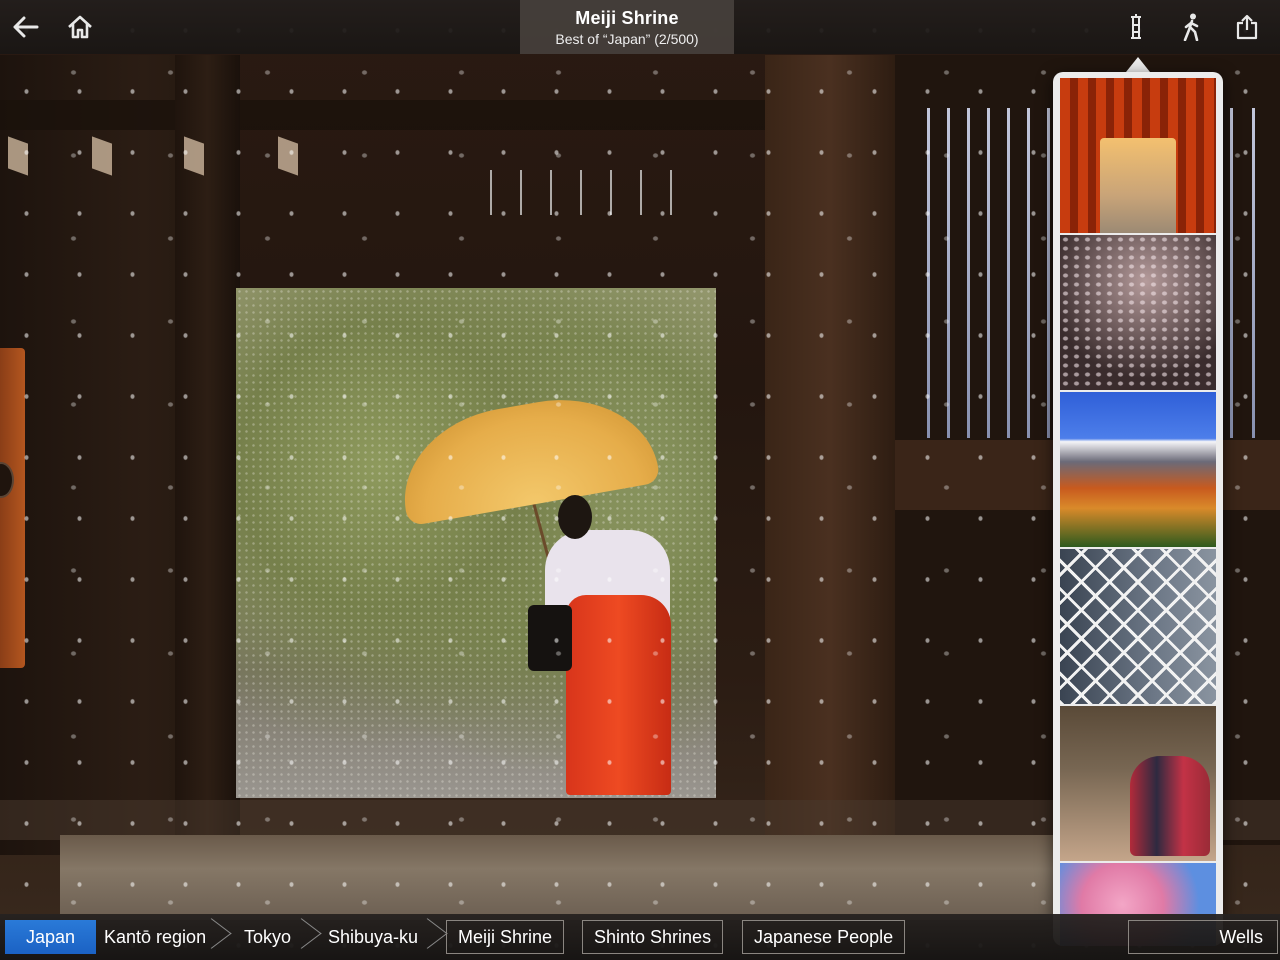  I want to click on tag-chip-meiji-shrine: Meiji Shrine, so click(505, 937).